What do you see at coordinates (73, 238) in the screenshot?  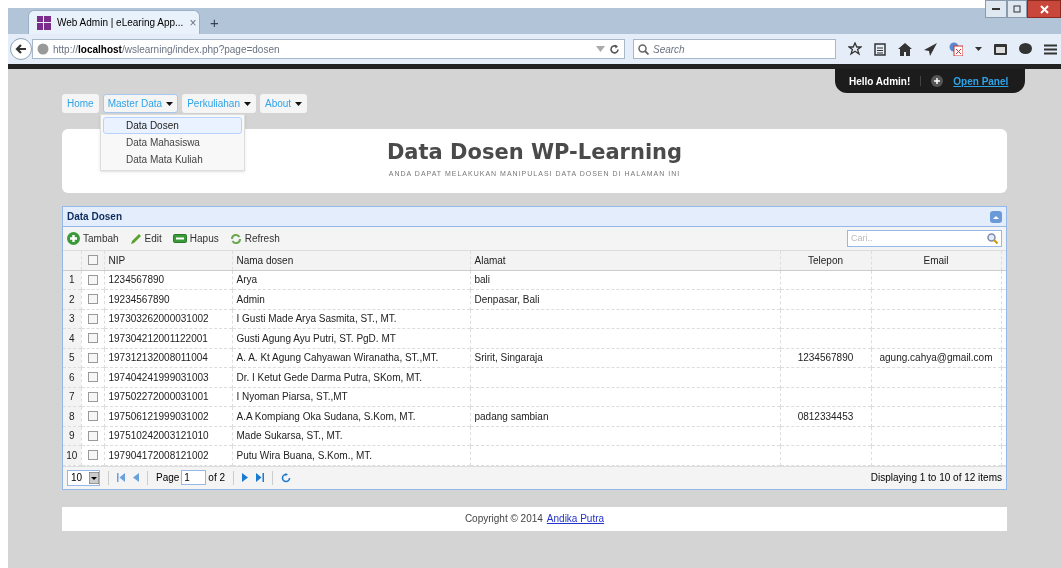 I see `add-icon` at bounding box center [73, 238].